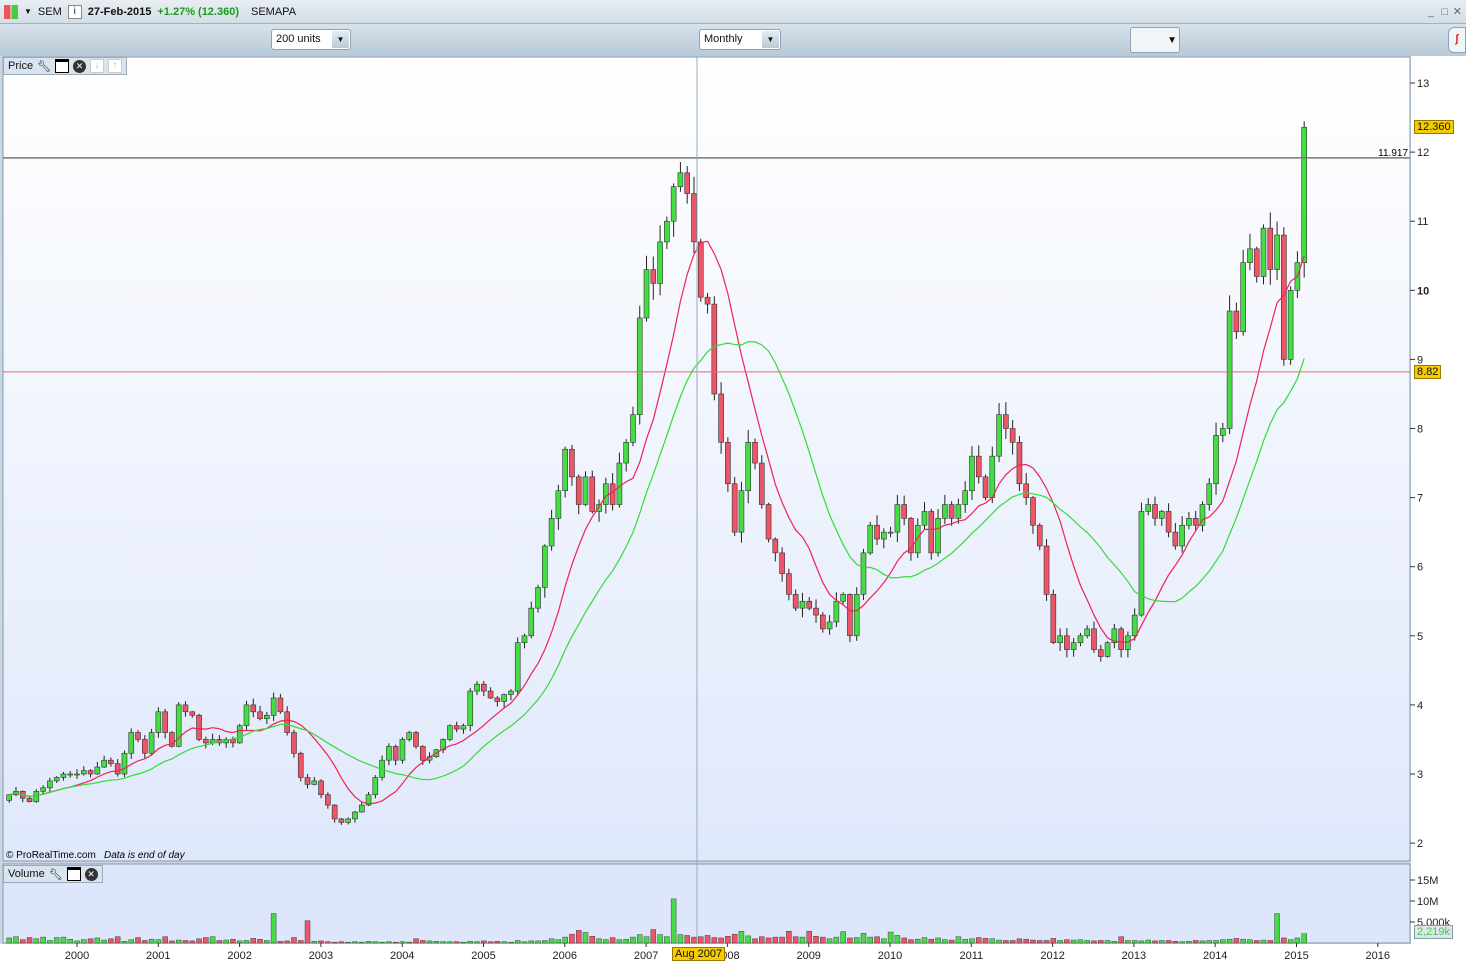 Image resolution: width=1466 pixels, height=964 pixels. I want to click on hline-label: 11.917, so click(1393, 153).